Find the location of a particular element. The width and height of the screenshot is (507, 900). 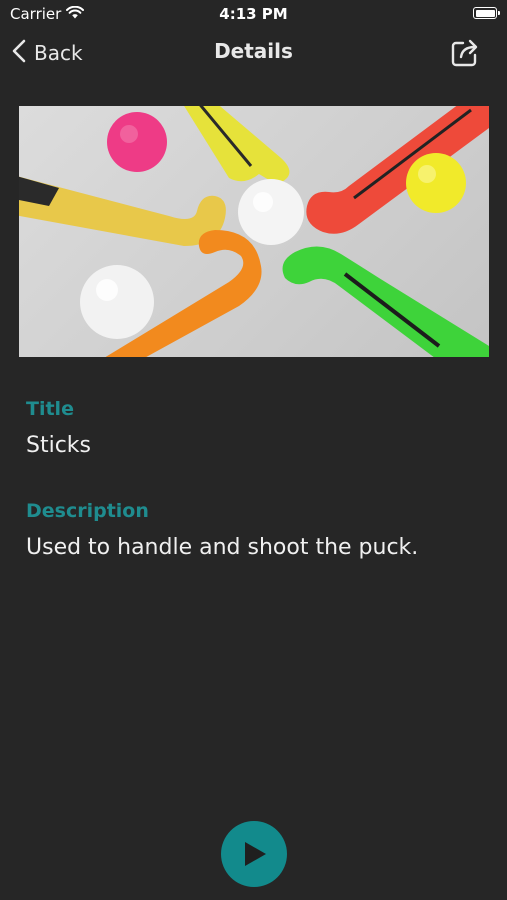

navigation-bar: Back Details is located at coordinates (253, 53).